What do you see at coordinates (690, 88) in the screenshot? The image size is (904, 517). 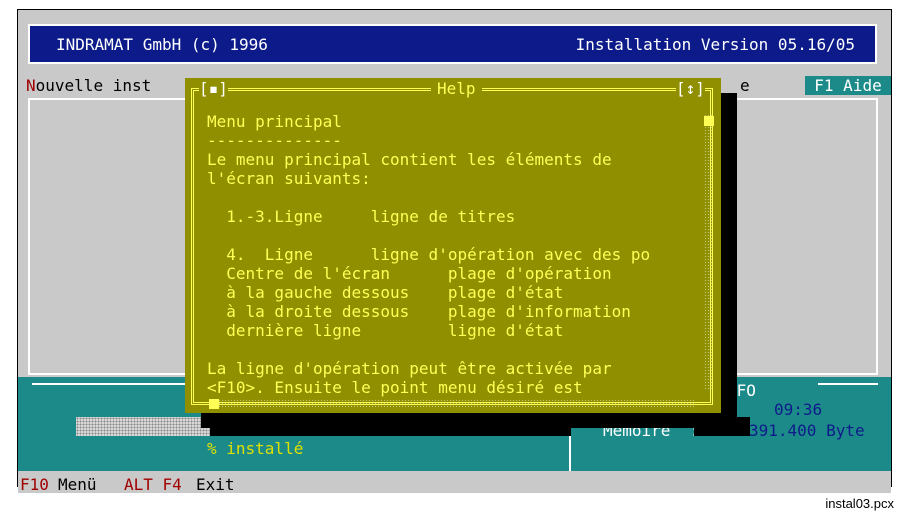 I see `resize-icon: [↕]` at bounding box center [690, 88].